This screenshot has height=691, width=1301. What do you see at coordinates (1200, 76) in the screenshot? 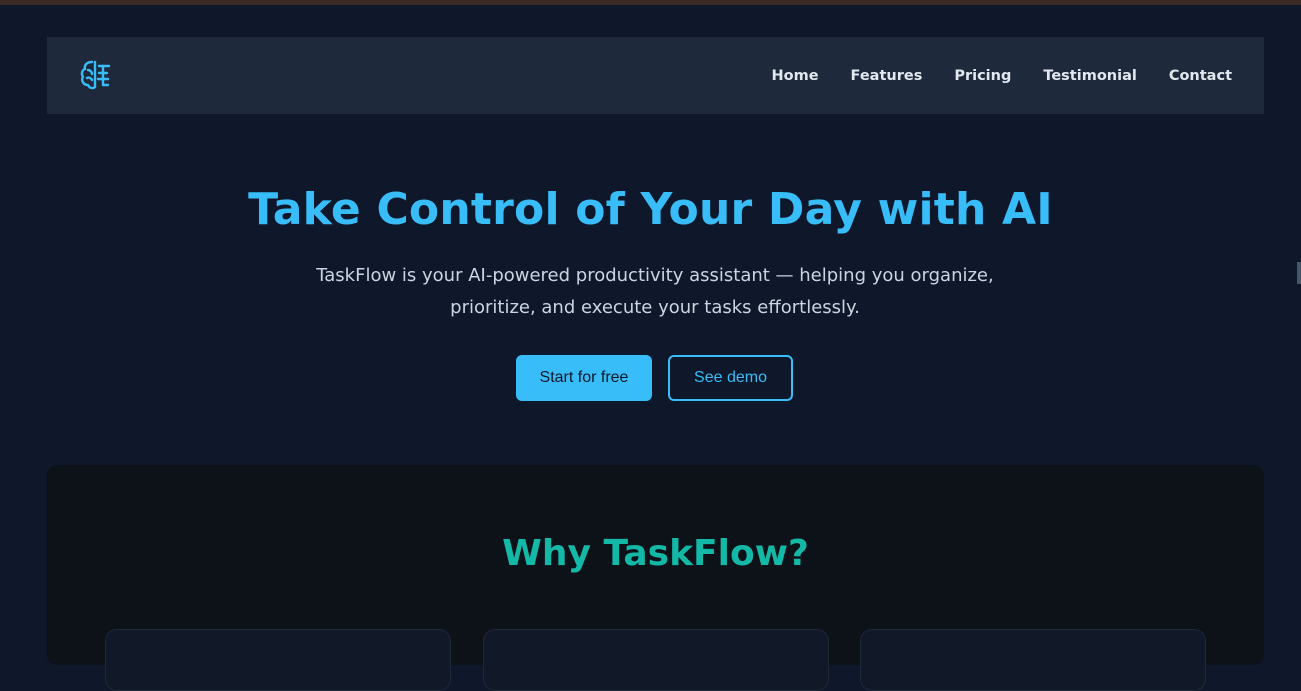
I see `nav-link-contact: Contact` at bounding box center [1200, 76].